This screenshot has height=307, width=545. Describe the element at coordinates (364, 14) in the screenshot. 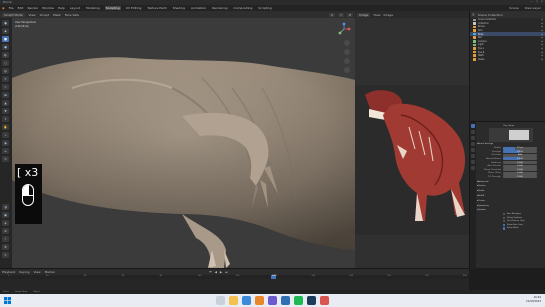

I see `editor-type-image-icon: Image` at that location.